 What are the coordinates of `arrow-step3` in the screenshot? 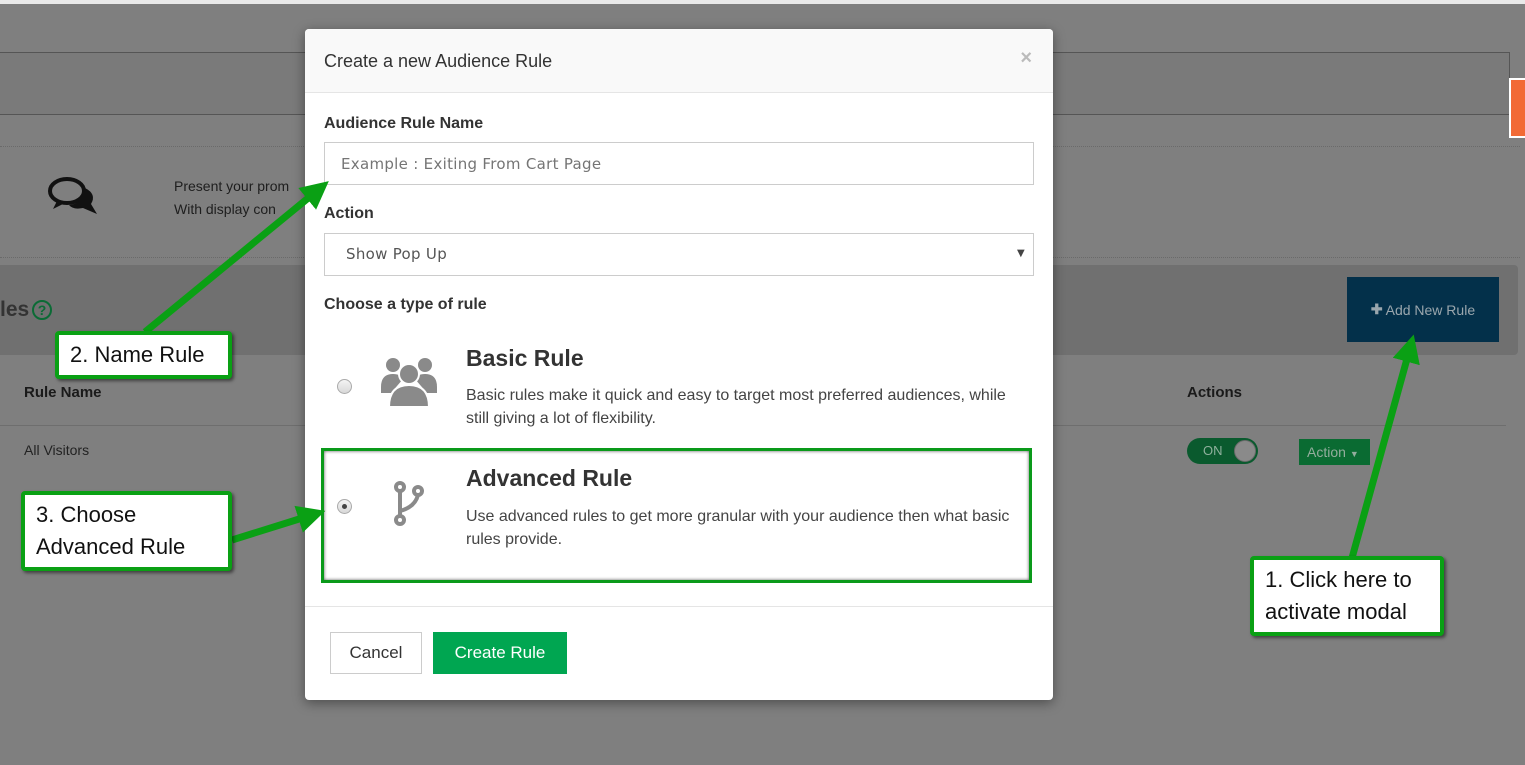 It's located at (278, 524).